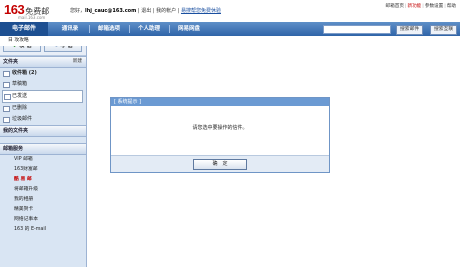 This screenshot has width=460, height=267. Describe the element at coordinates (410, 30) in the screenshot. I see `search-mail-button: 搜索邮件` at that location.